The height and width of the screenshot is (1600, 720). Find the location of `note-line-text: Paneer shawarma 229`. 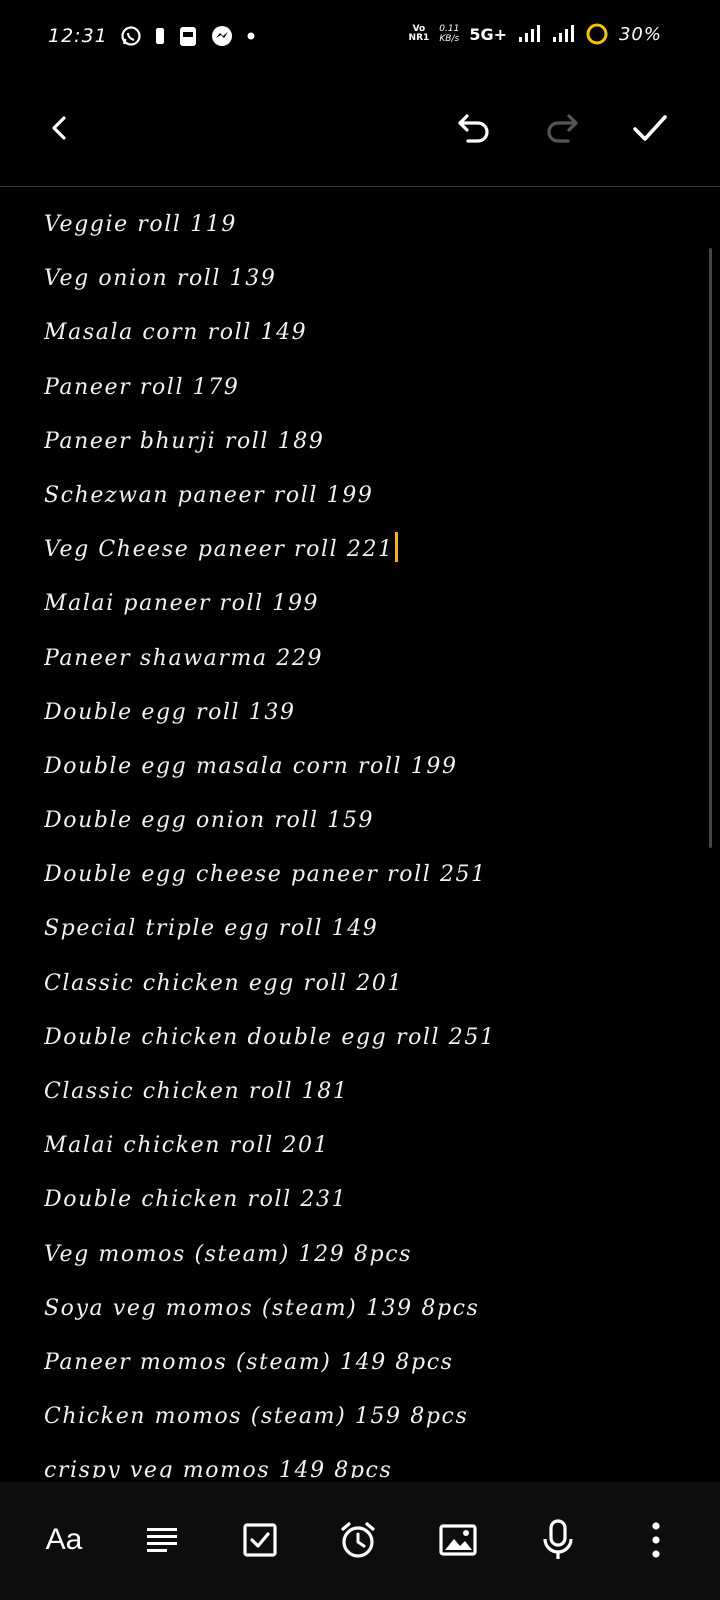

note-line-text: Paneer shawarma 229 is located at coordinates (184, 658).